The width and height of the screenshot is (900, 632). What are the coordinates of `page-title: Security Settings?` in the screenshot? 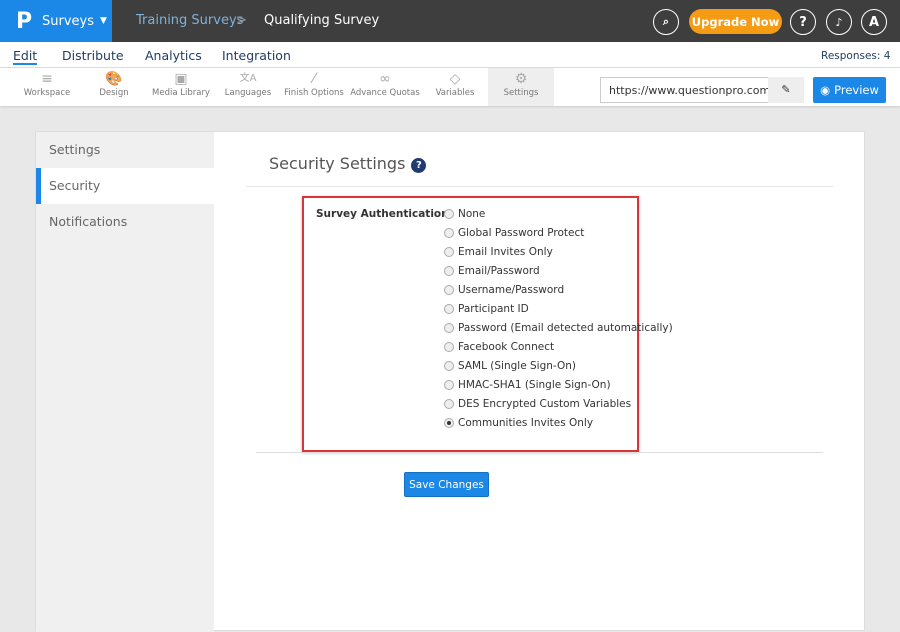 It's located at (348, 163).